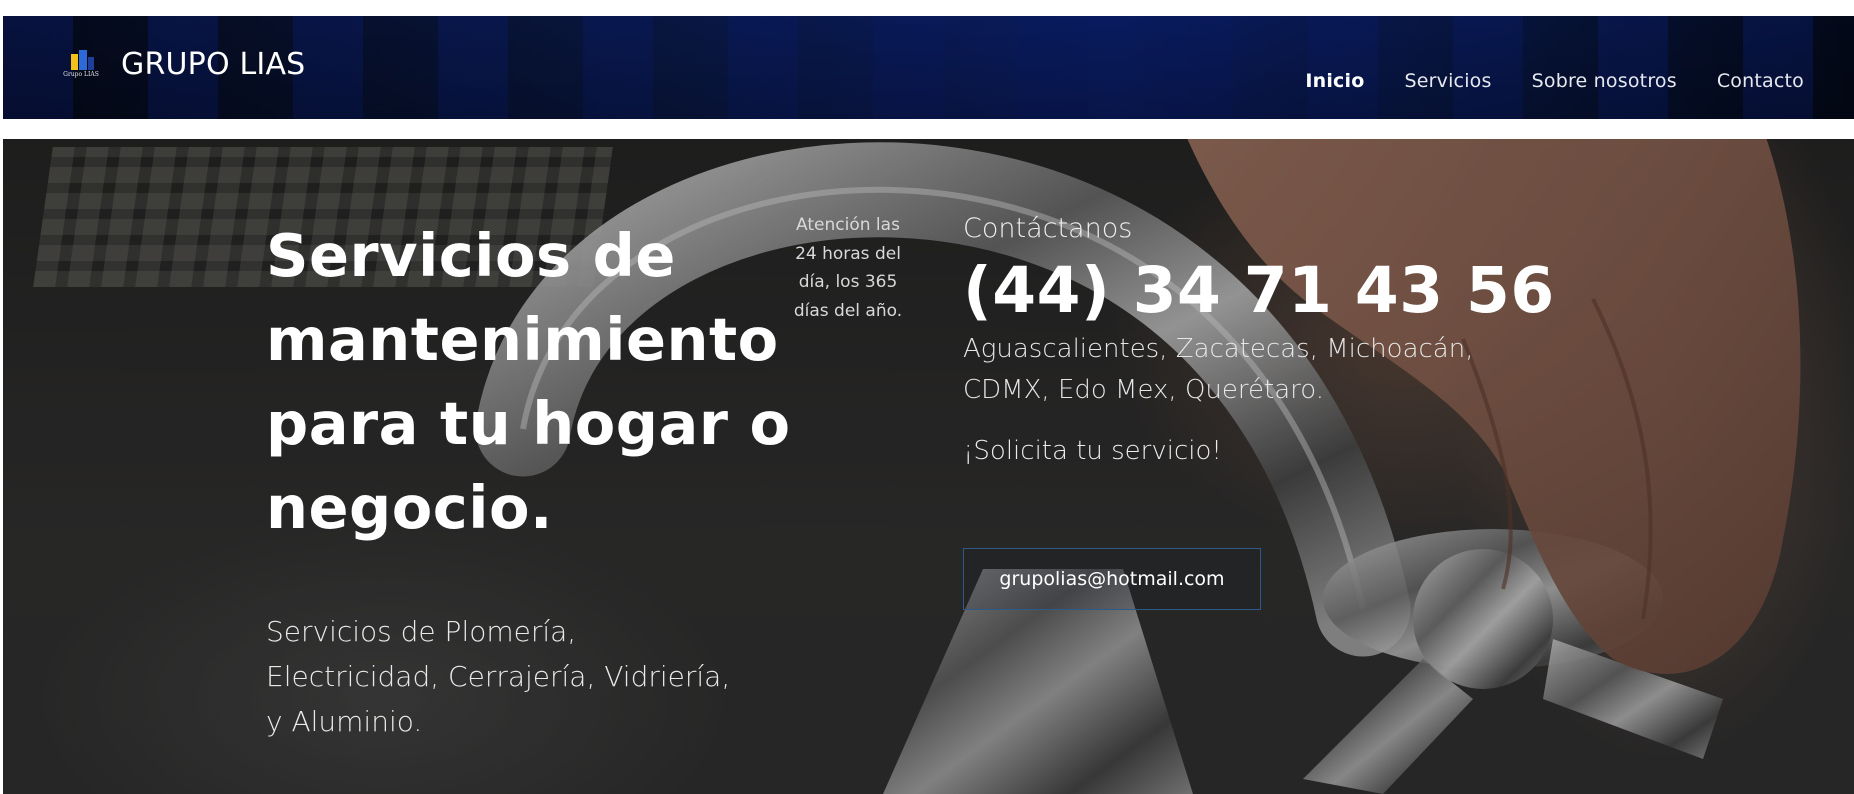 Image resolution: width=1854 pixels, height=794 pixels. Describe the element at coordinates (81, 64) in the screenshot. I see `logo-icon: Grupo LIAS` at that location.